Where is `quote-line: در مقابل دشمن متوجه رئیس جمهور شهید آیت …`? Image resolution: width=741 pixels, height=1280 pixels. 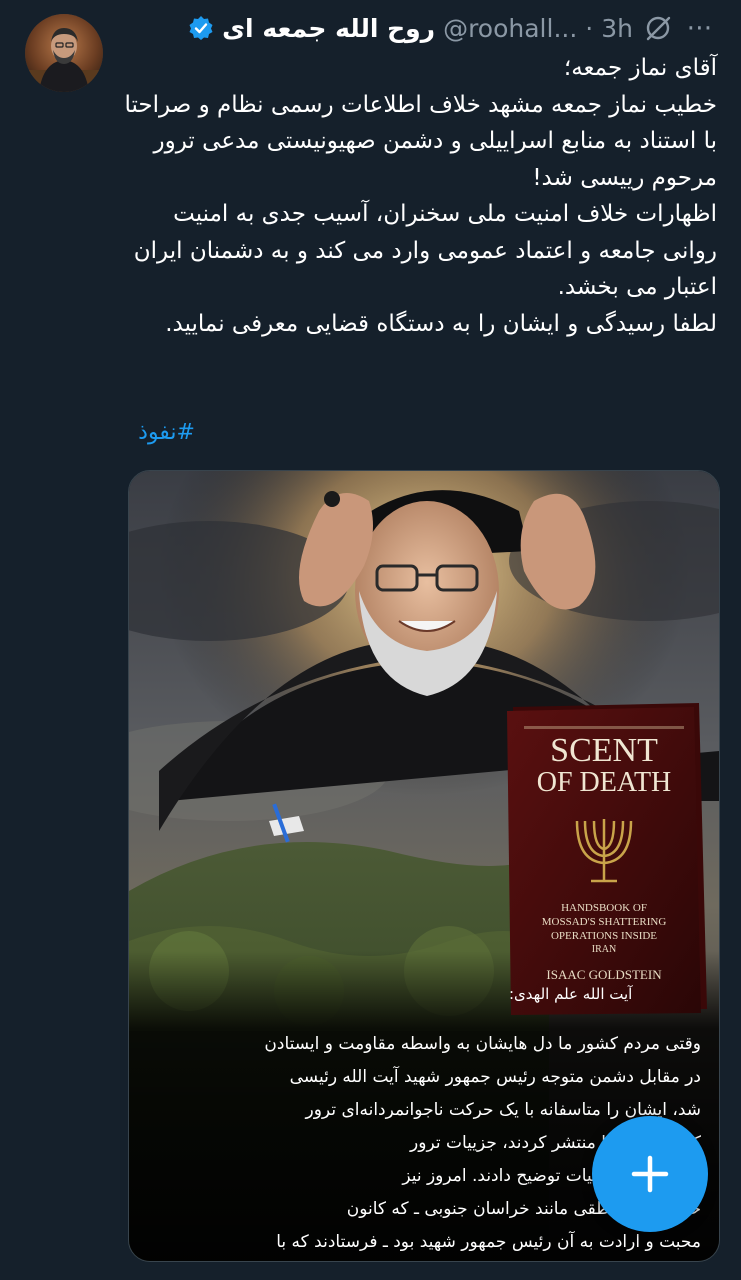
quote-line: در مقابل دشمن متوجه رئیس جمهور شهید آیت … is located at coordinates (495, 1076).